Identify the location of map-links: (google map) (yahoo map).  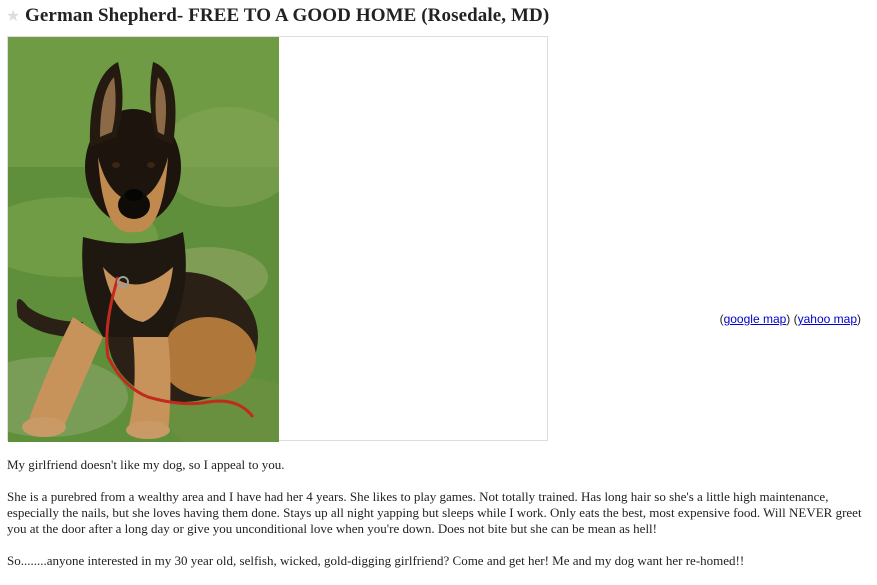
(790, 319).